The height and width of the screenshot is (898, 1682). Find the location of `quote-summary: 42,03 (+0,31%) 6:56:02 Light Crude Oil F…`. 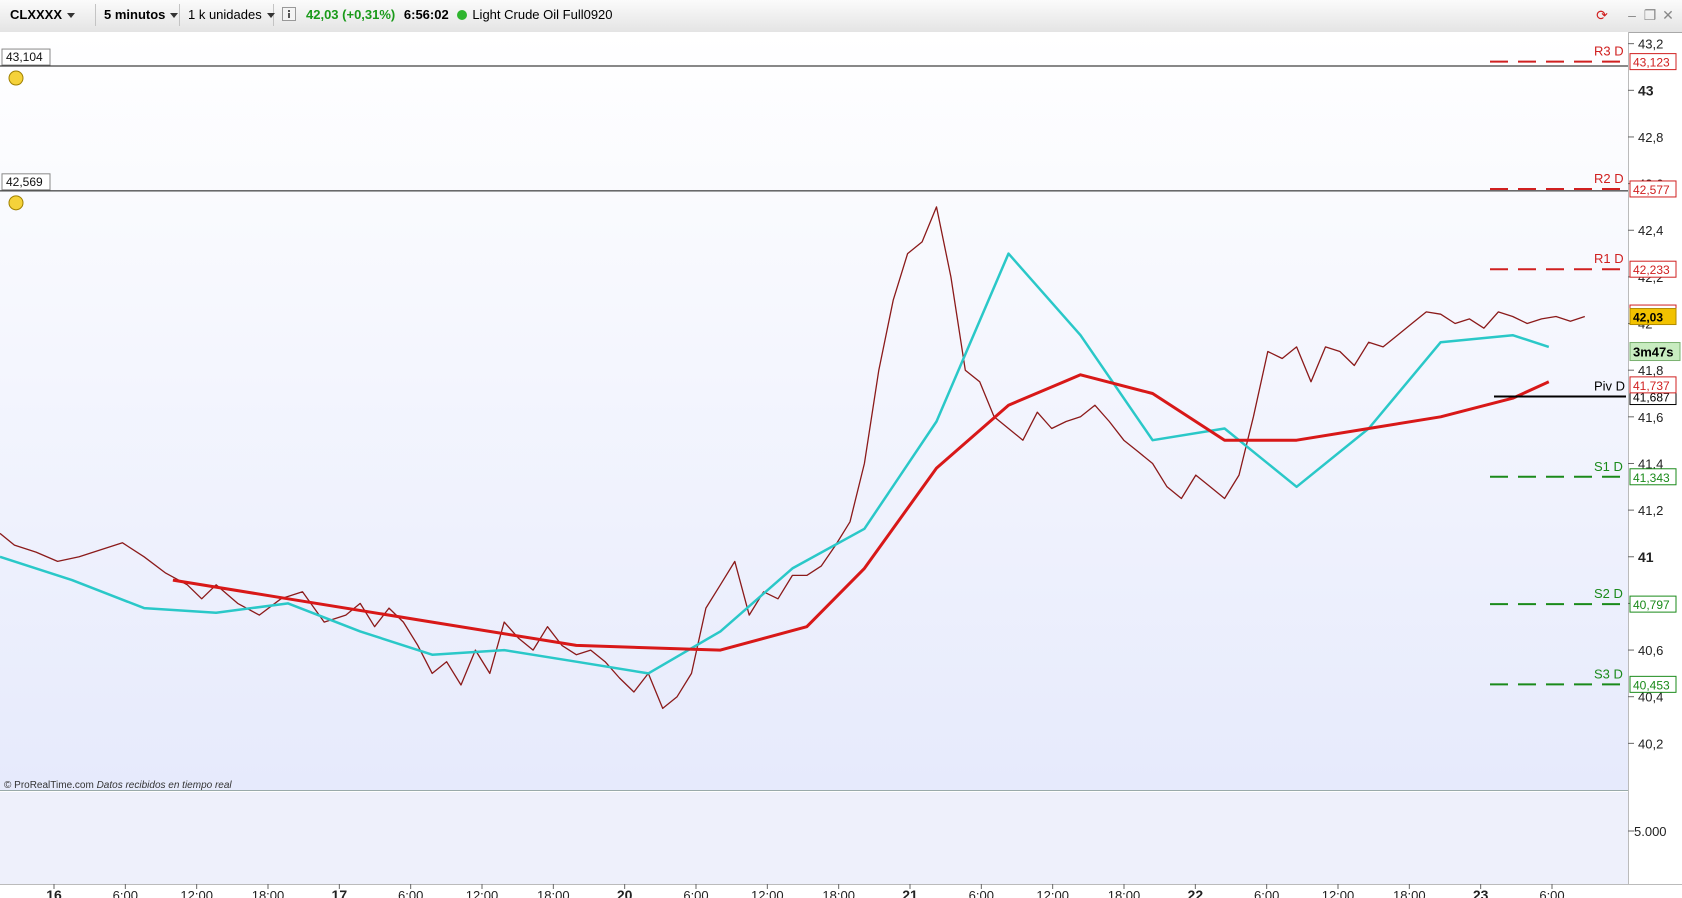

quote-summary: 42,03 (+0,31%) 6:56:02 Light Crude Oil F… is located at coordinates (459, 15).